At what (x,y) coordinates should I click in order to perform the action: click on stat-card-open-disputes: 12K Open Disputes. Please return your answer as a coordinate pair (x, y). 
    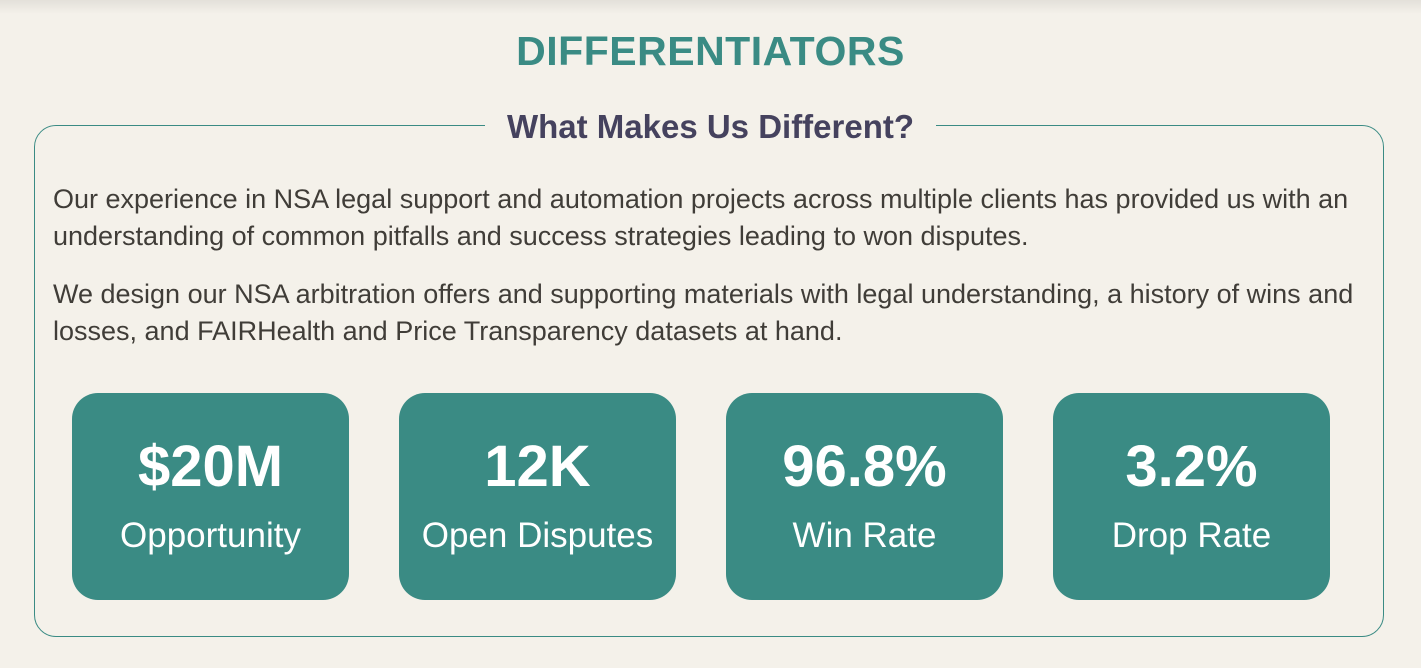
    Looking at the image, I should click on (537, 496).